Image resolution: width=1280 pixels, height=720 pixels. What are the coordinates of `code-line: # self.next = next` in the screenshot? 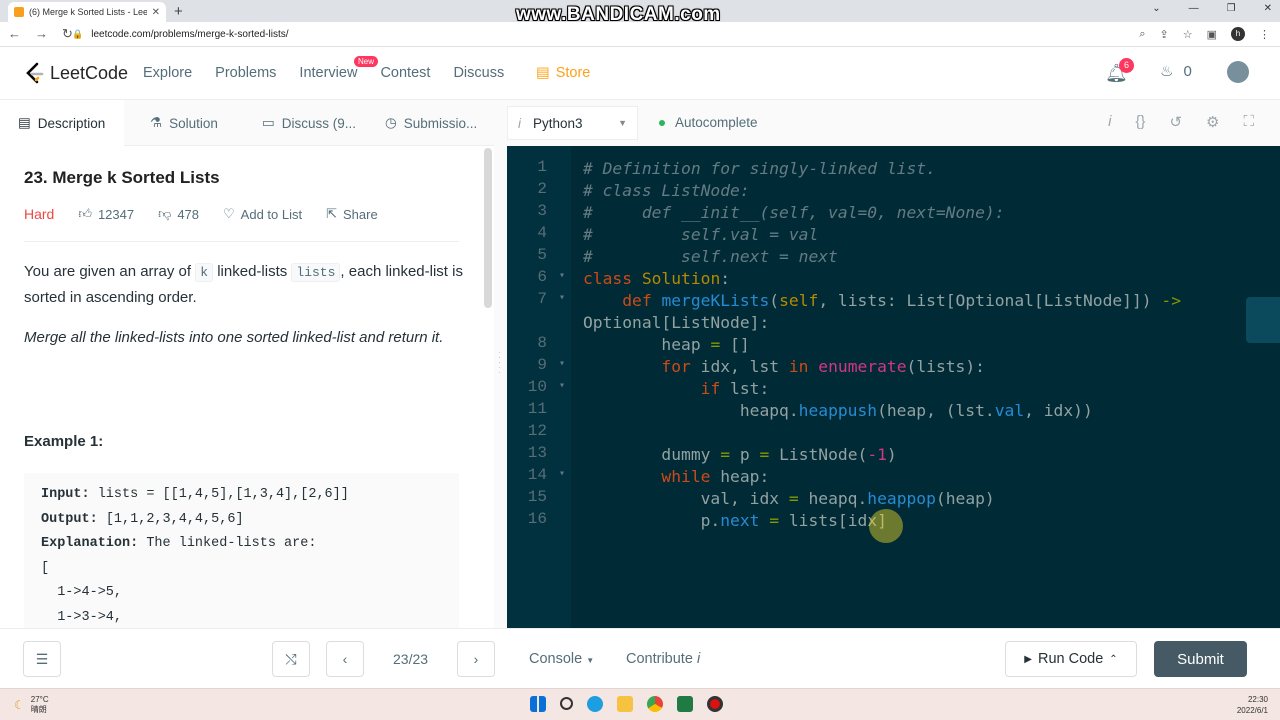 It's located at (882, 257).